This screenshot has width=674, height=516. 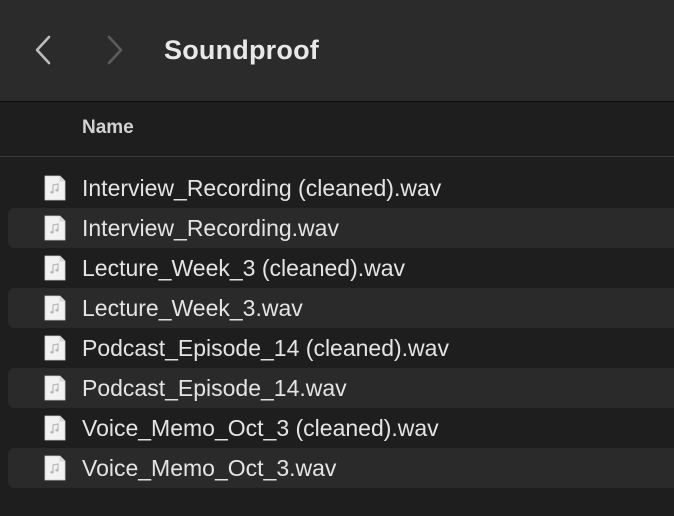 What do you see at coordinates (214, 388) in the screenshot?
I see `file-name-label: Podcast_Episode_14.wav` at bounding box center [214, 388].